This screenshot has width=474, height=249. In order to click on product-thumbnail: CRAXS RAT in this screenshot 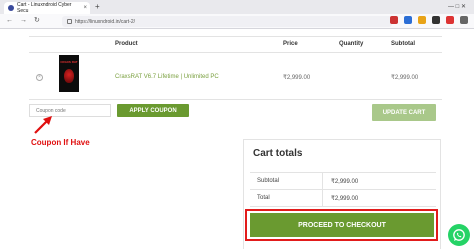, I will do `click(69, 73)`.